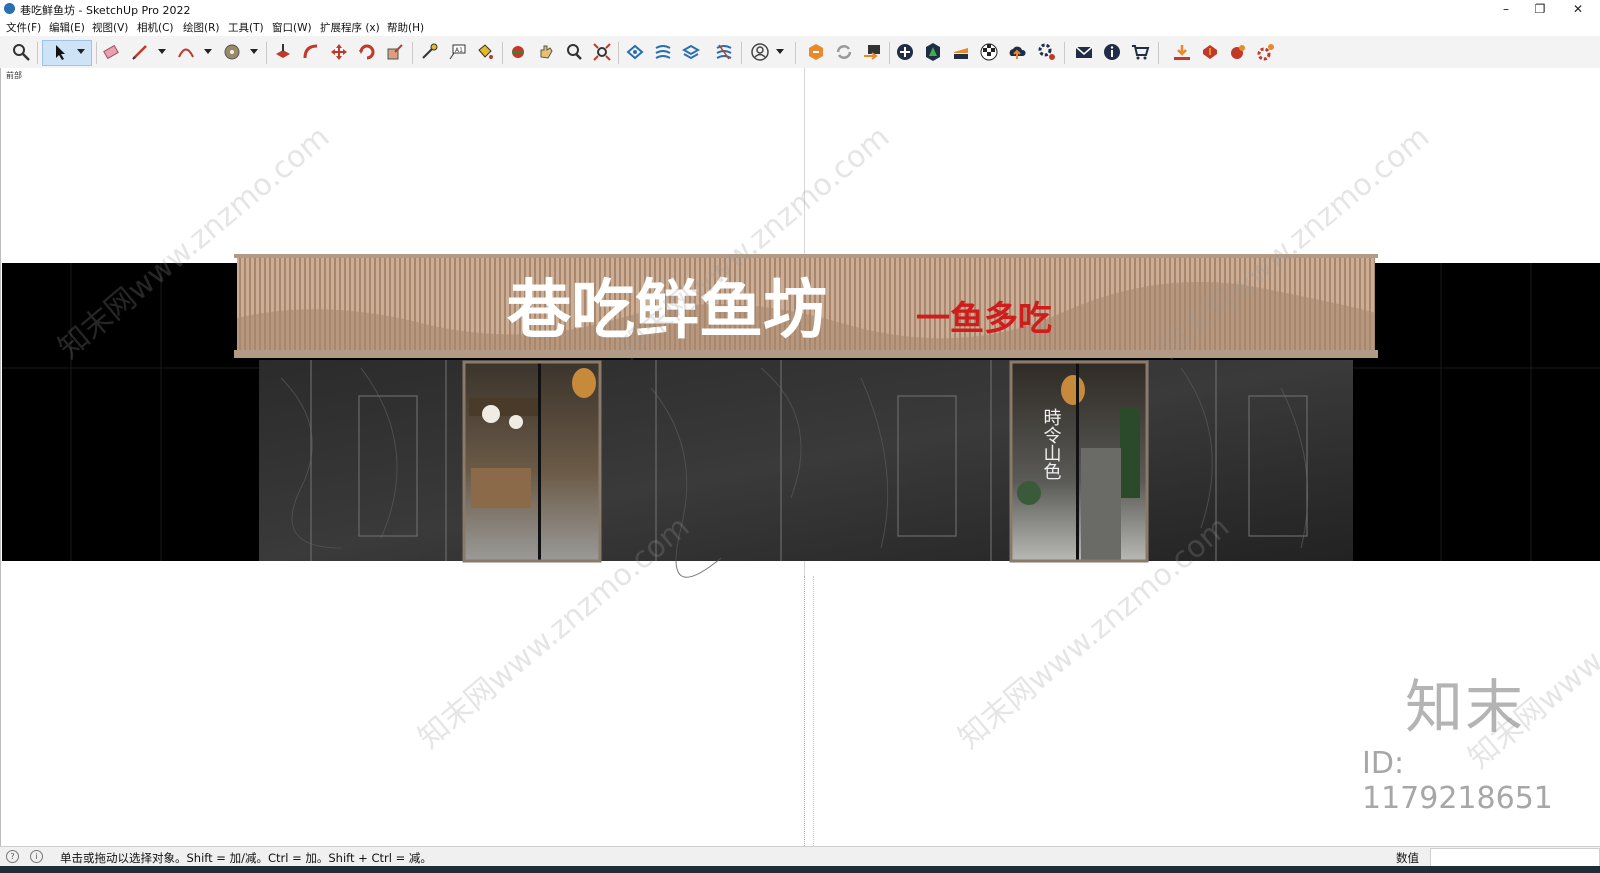 The image size is (1600, 873). I want to click on arc-icon, so click(186, 52).